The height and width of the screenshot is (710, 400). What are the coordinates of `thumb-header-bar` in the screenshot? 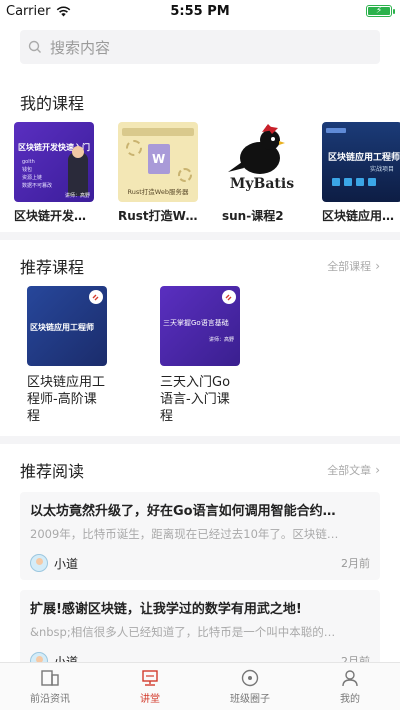 It's located at (158, 132).